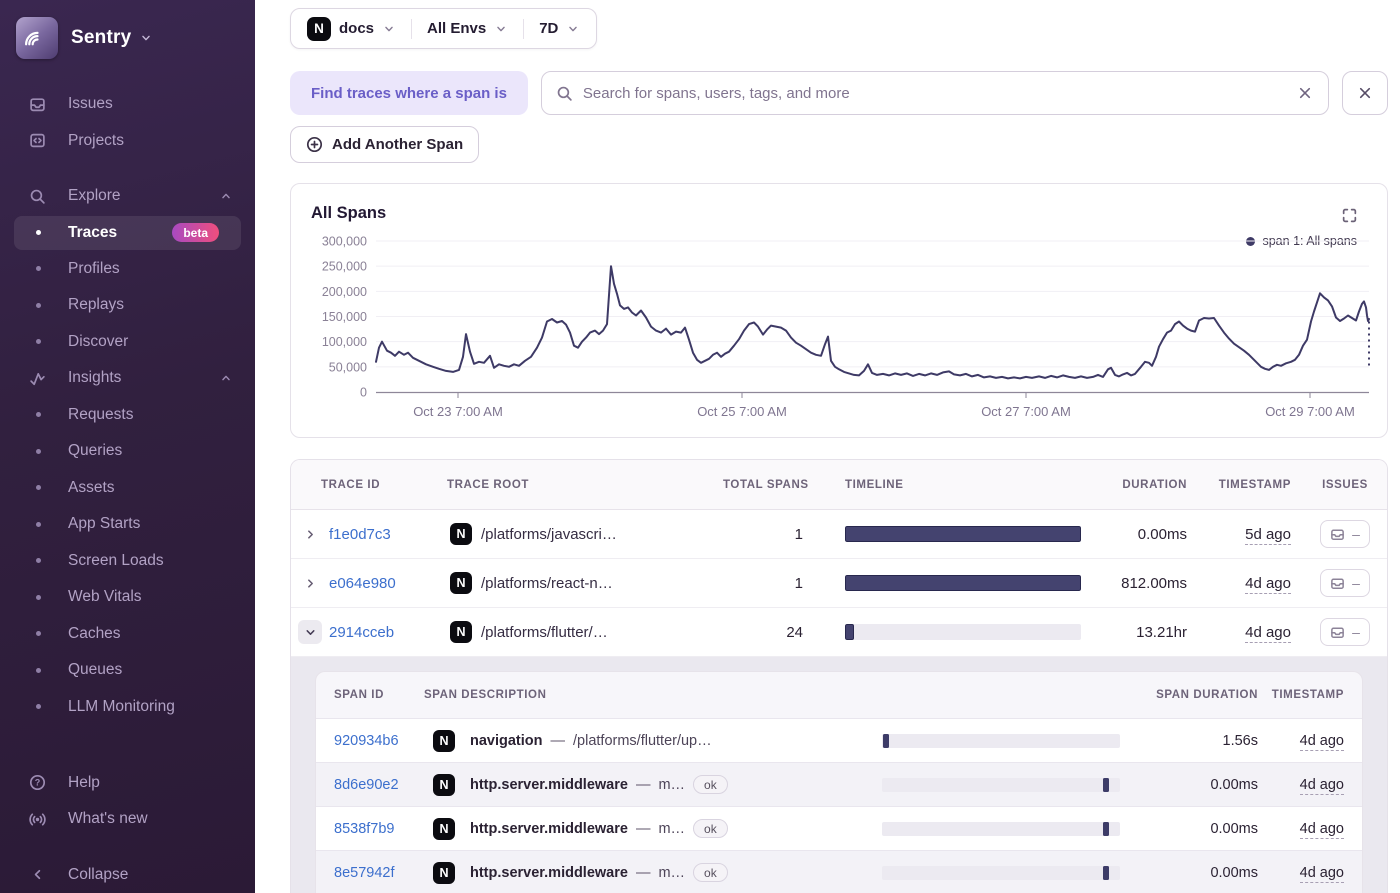 The height and width of the screenshot is (893, 1400). Describe the element at coordinates (127, 196) in the screenshot. I see `sidebar-section-explore: Explore` at that location.